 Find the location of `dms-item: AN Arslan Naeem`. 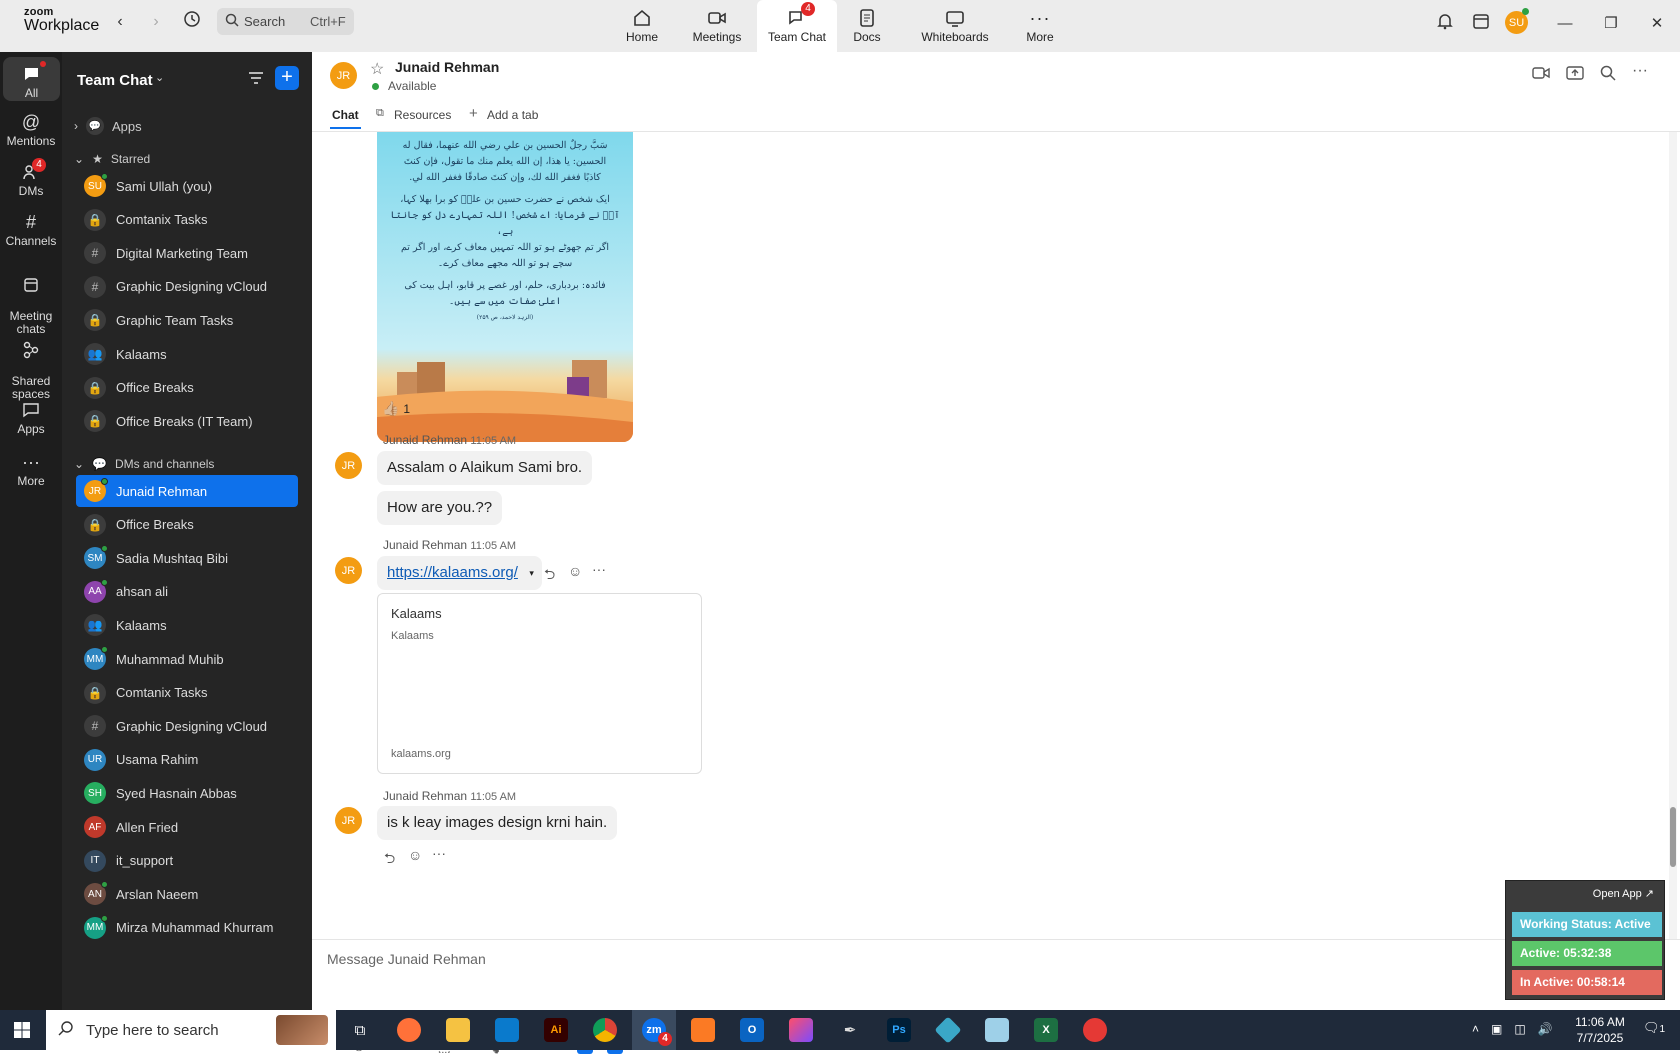

dms-item: AN Arslan Naeem is located at coordinates (187, 894).